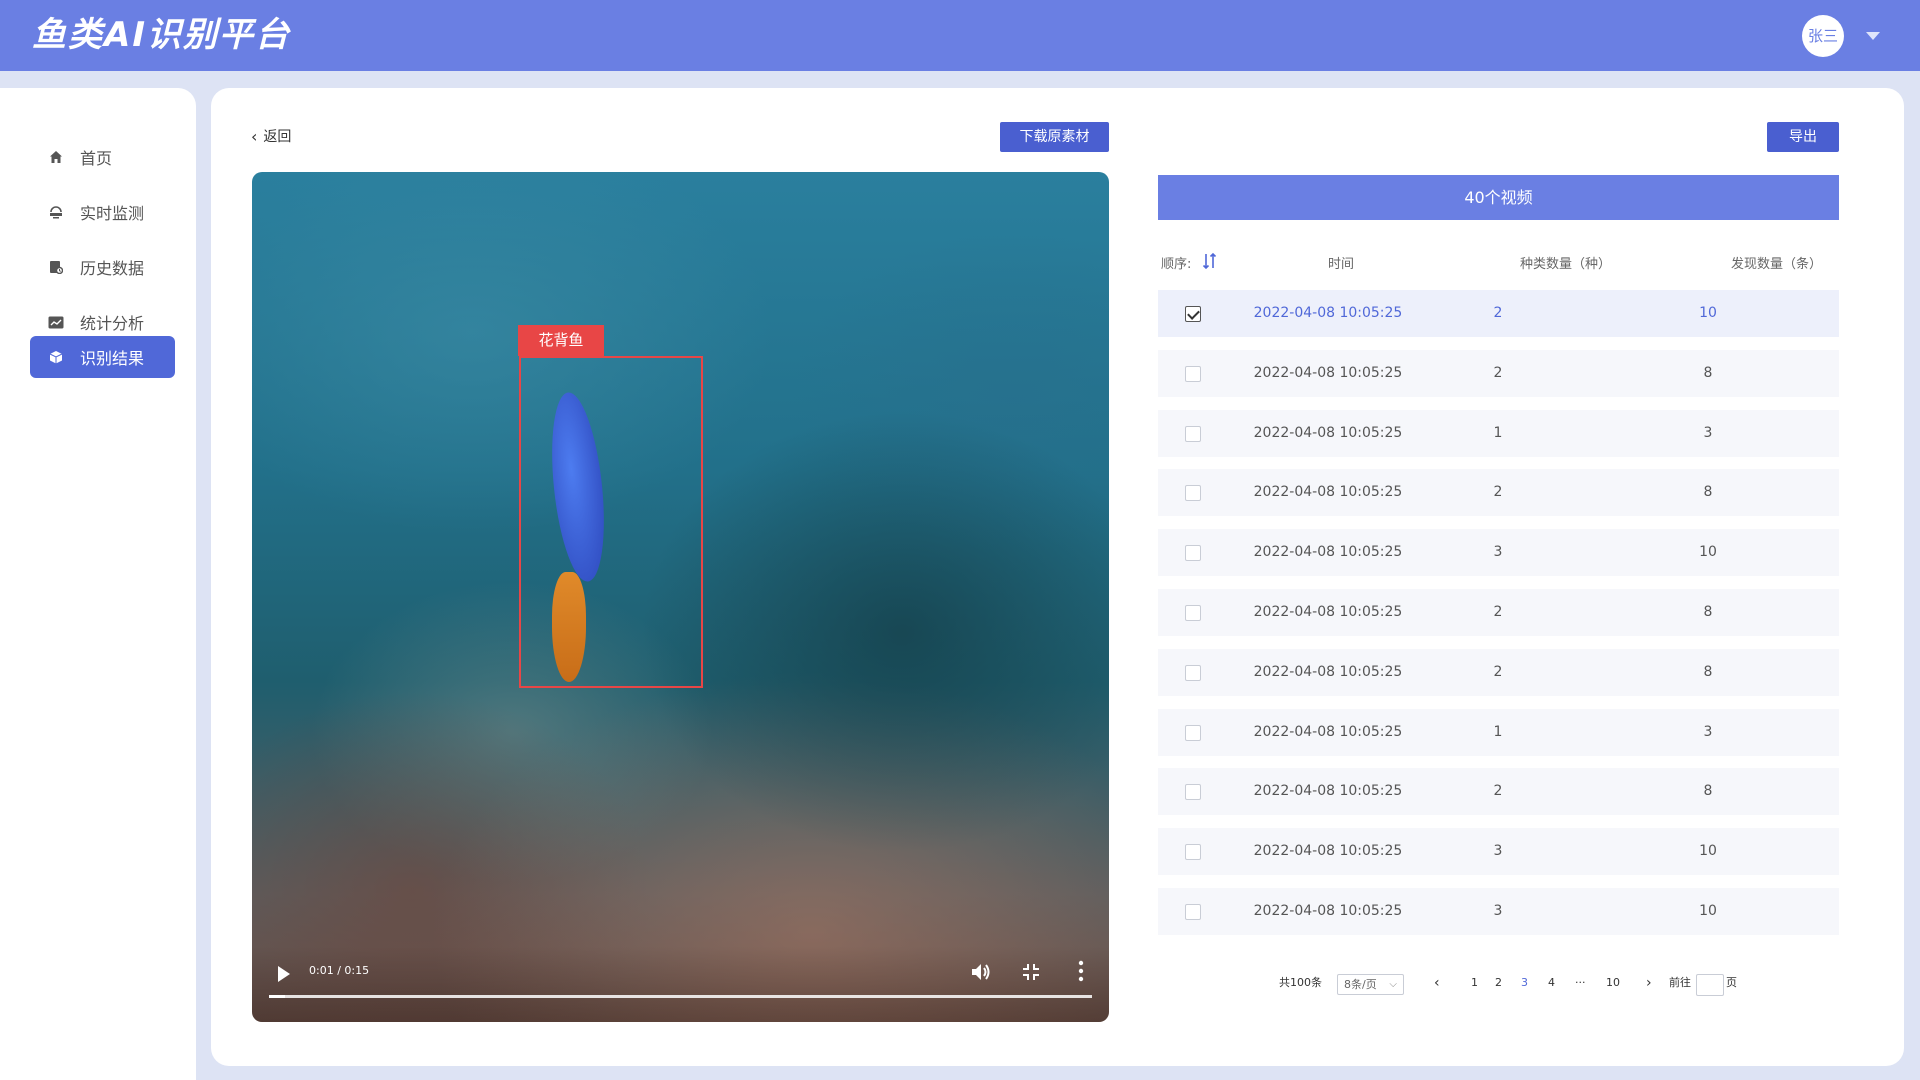 The height and width of the screenshot is (1080, 1920). What do you see at coordinates (1054, 137) in the screenshot?
I see `download-source-button: 下载原素材` at bounding box center [1054, 137].